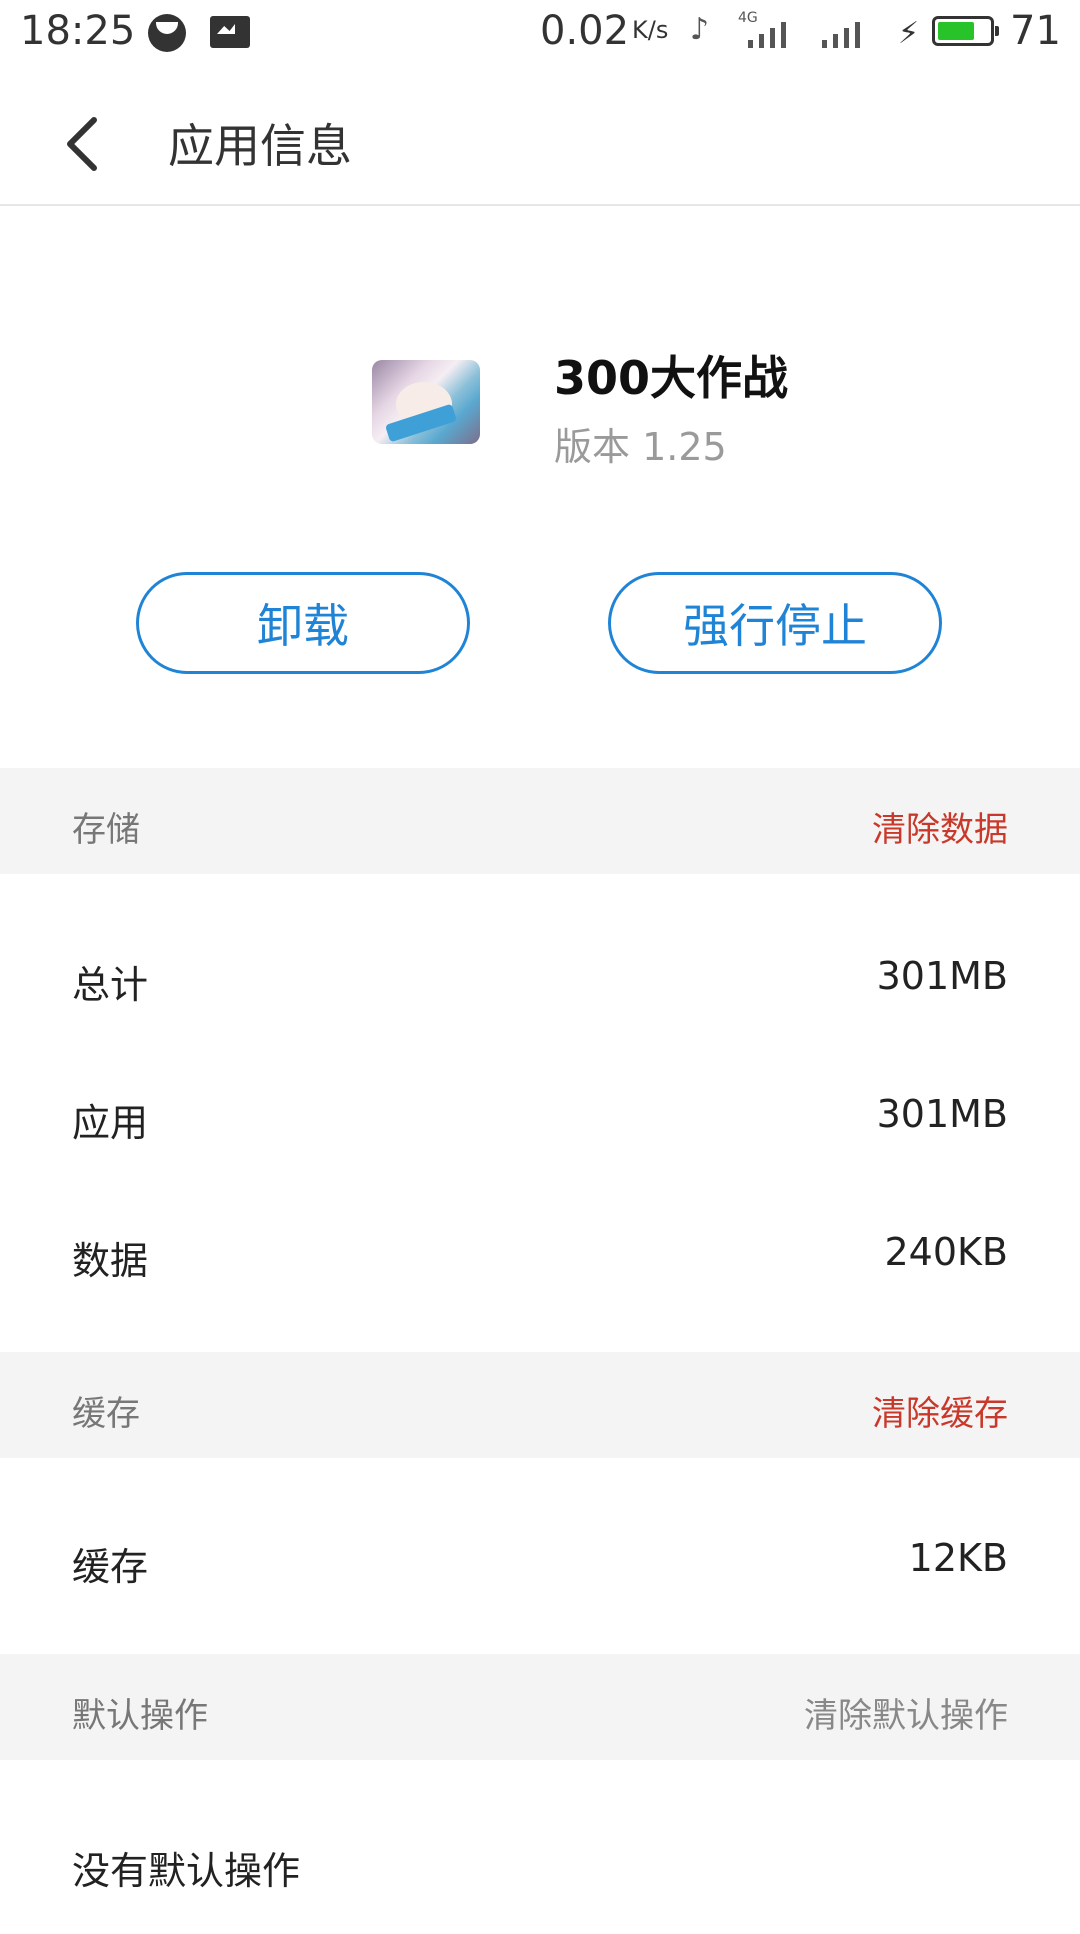  Describe the element at coordinates (700, 29) in the screenshot. I see `music-off-icon: ♪` at that location.